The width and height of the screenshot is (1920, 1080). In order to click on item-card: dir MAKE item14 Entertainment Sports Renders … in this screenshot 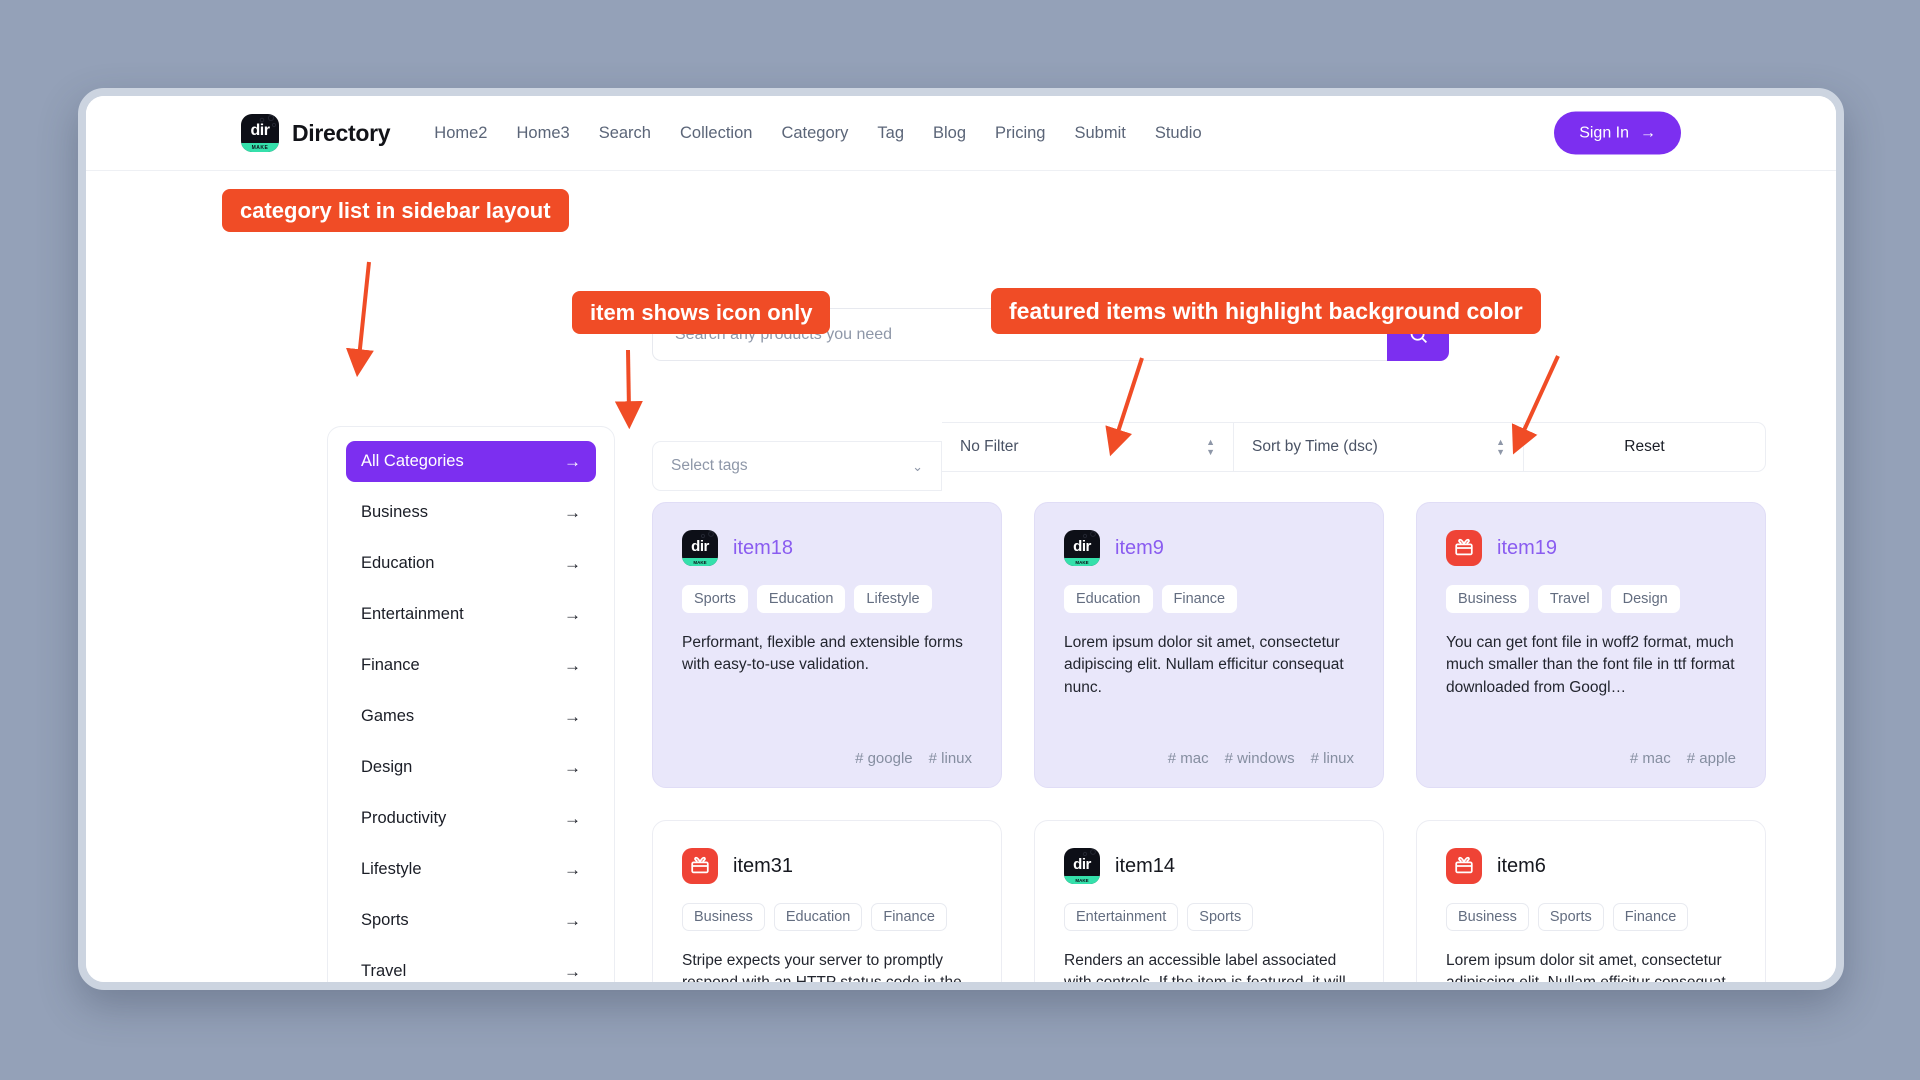, I will do `click(1209, 901)`.